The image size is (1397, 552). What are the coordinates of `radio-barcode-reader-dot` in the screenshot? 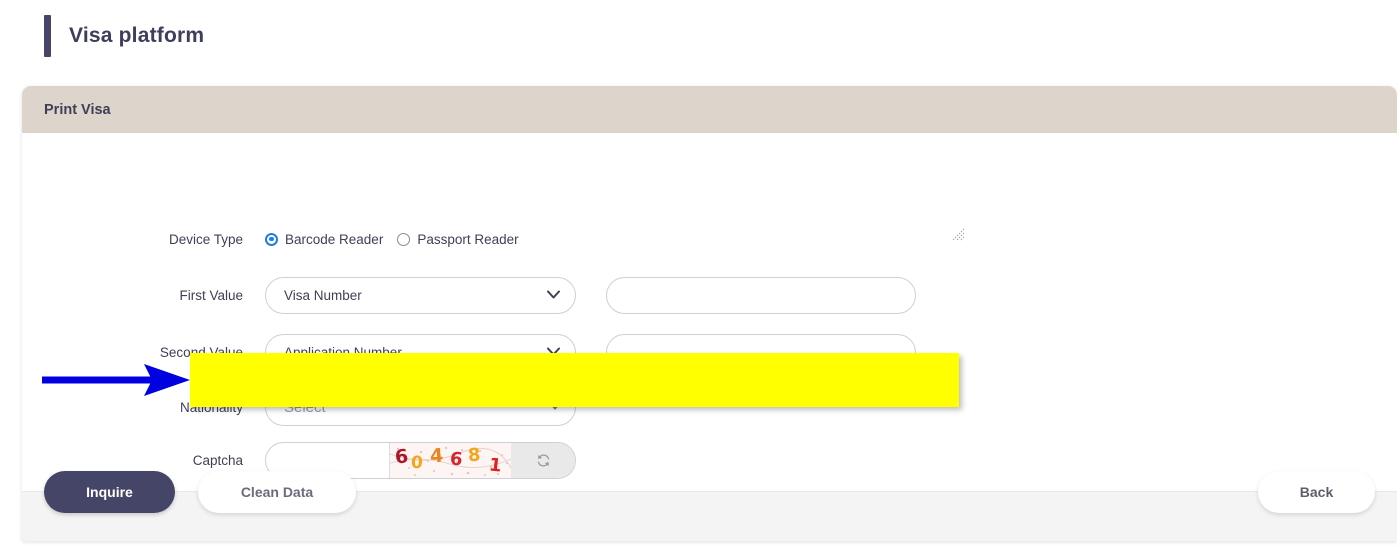 It's located at (271, 239).